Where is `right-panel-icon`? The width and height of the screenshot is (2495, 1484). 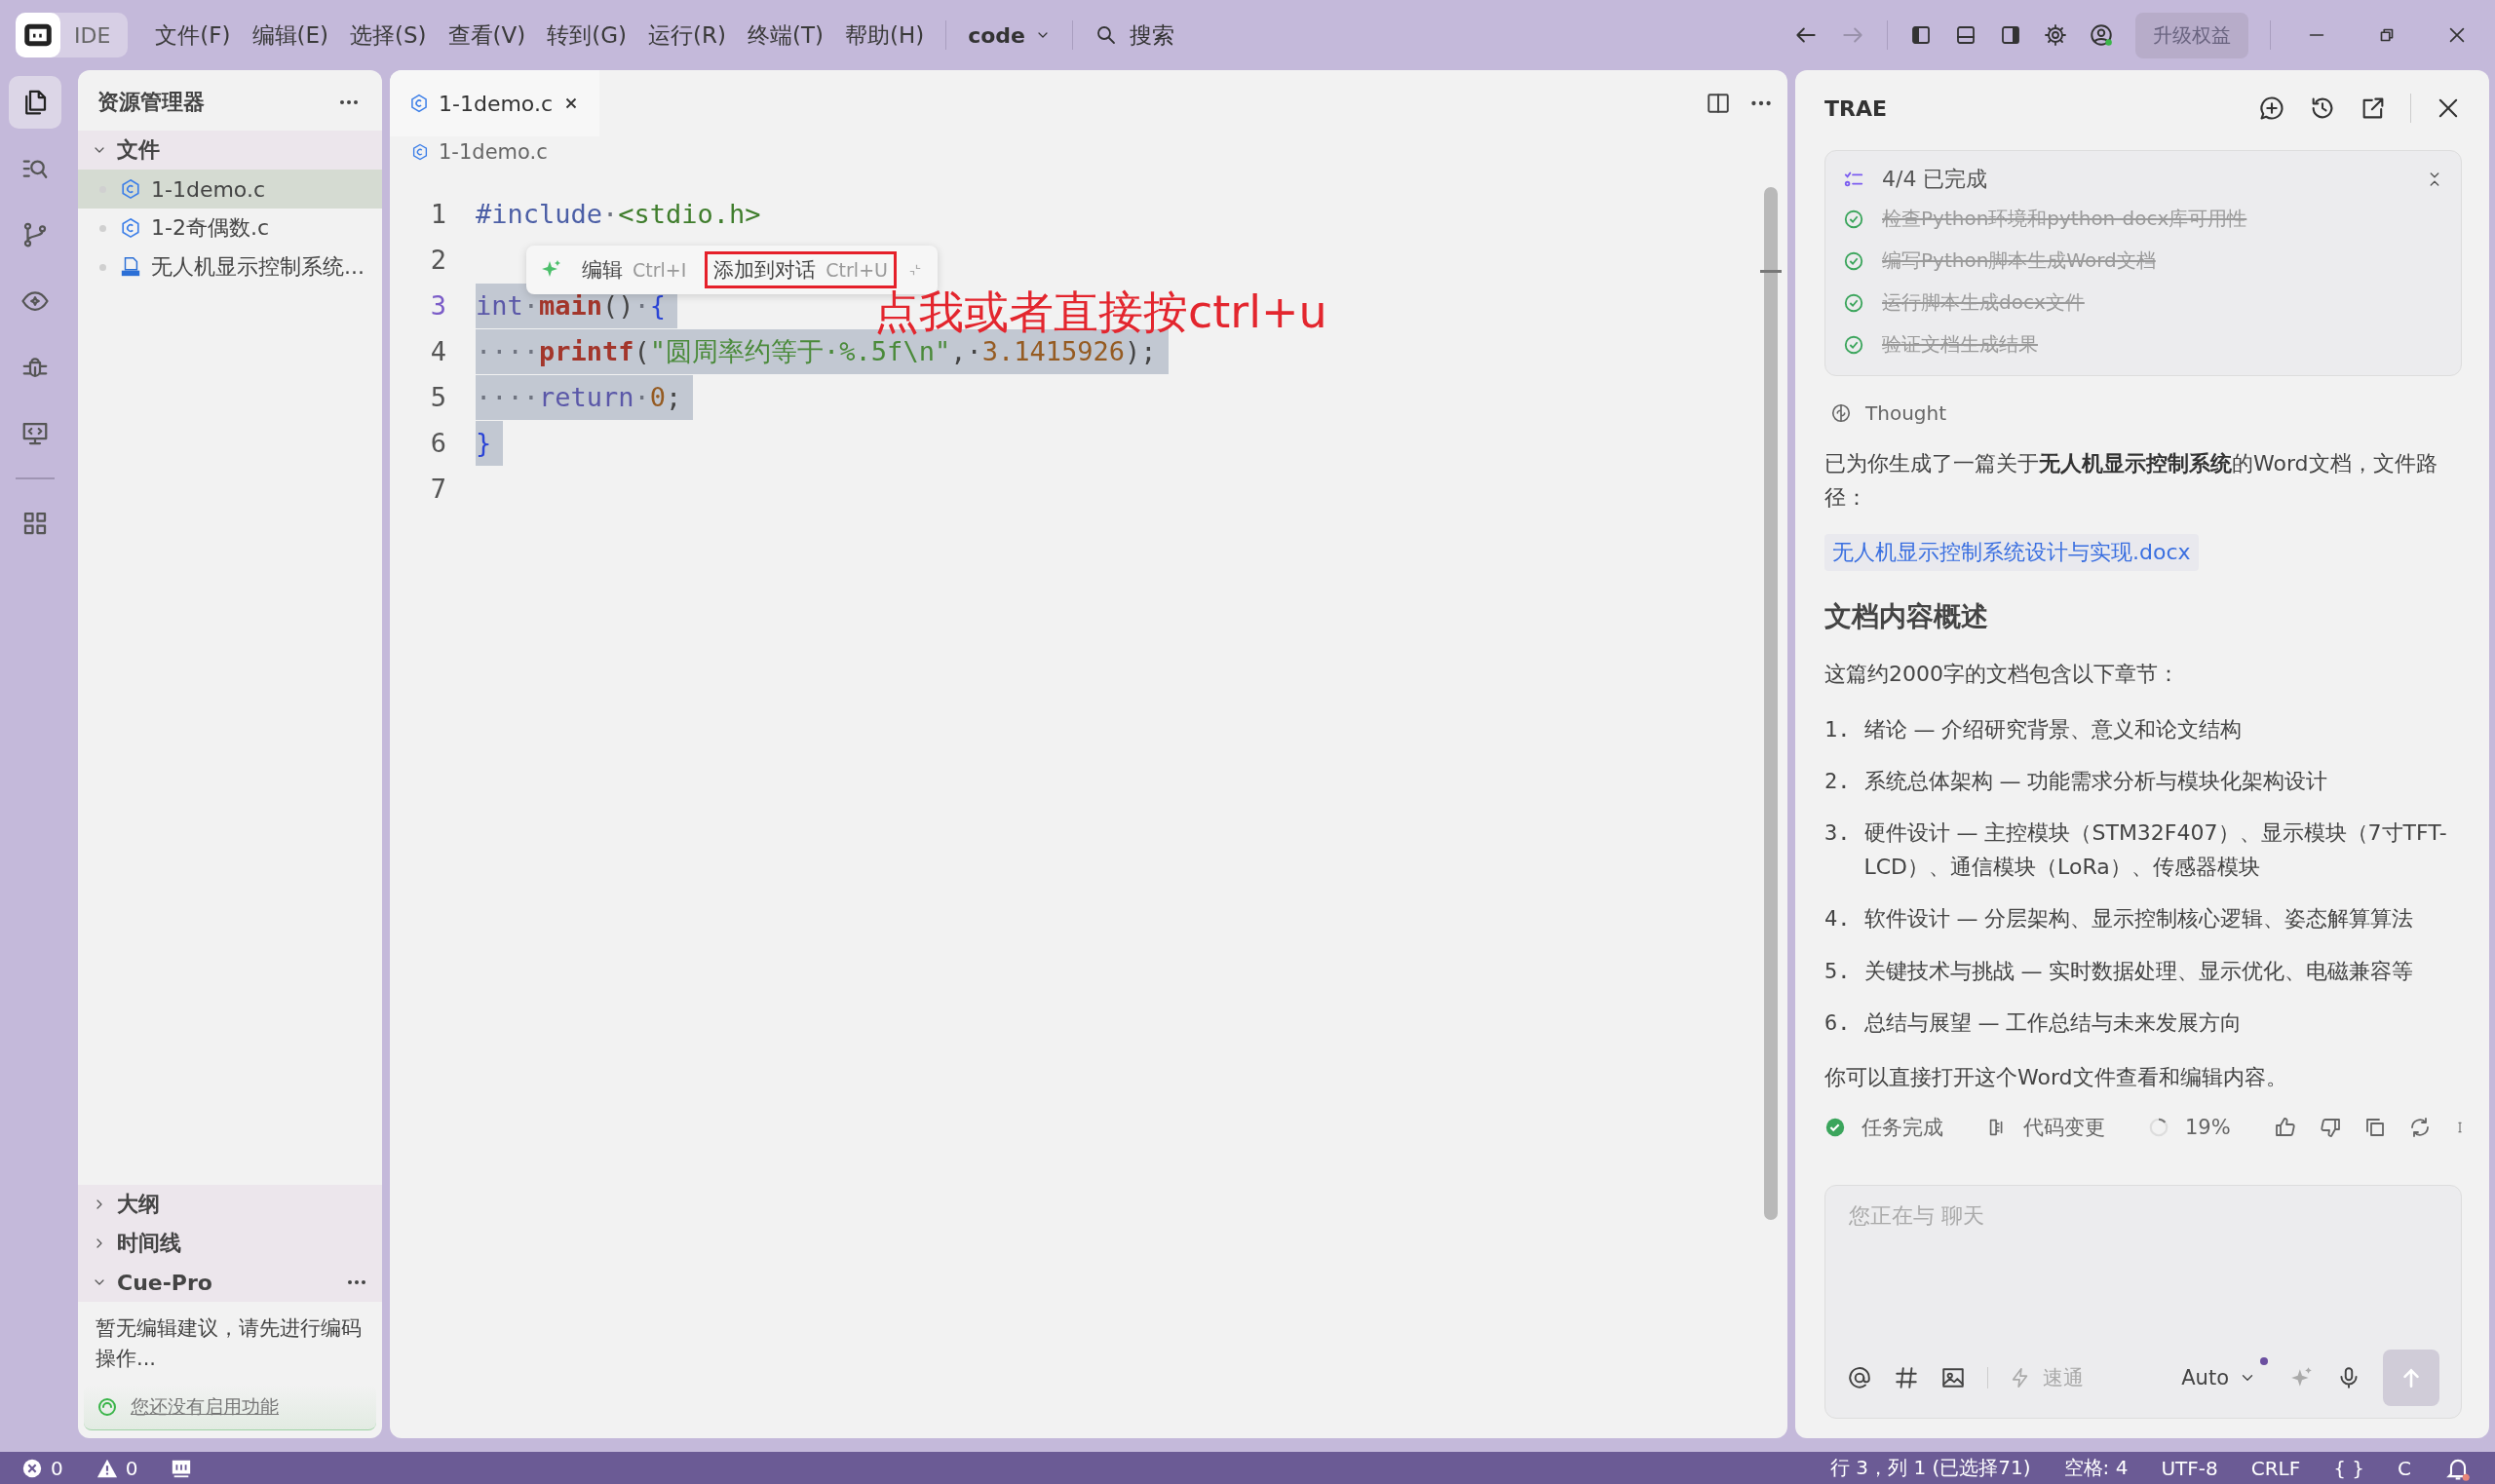
right-panel-icon is located at coordinates (2010, 35).